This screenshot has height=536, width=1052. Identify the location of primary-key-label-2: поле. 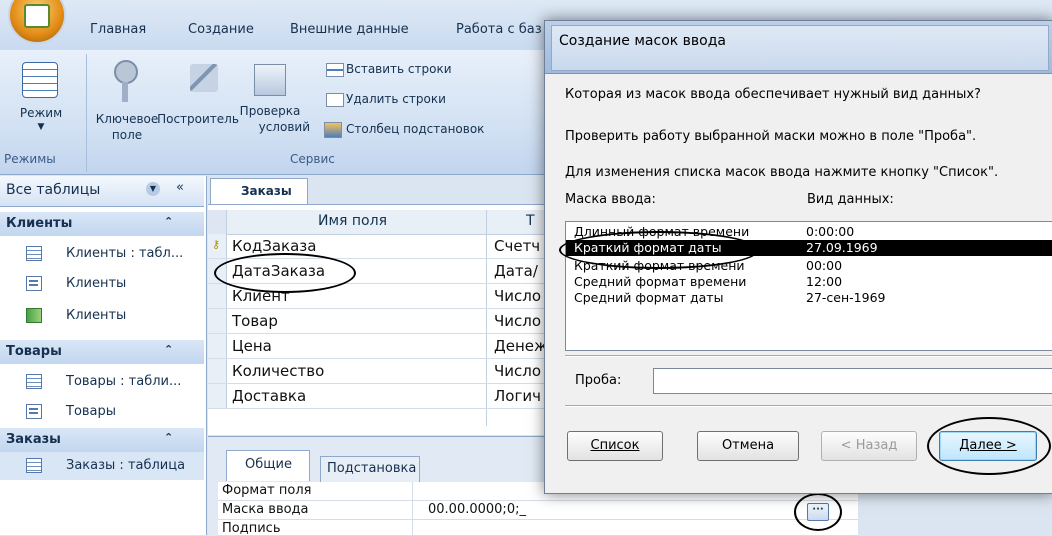
(127, 135).